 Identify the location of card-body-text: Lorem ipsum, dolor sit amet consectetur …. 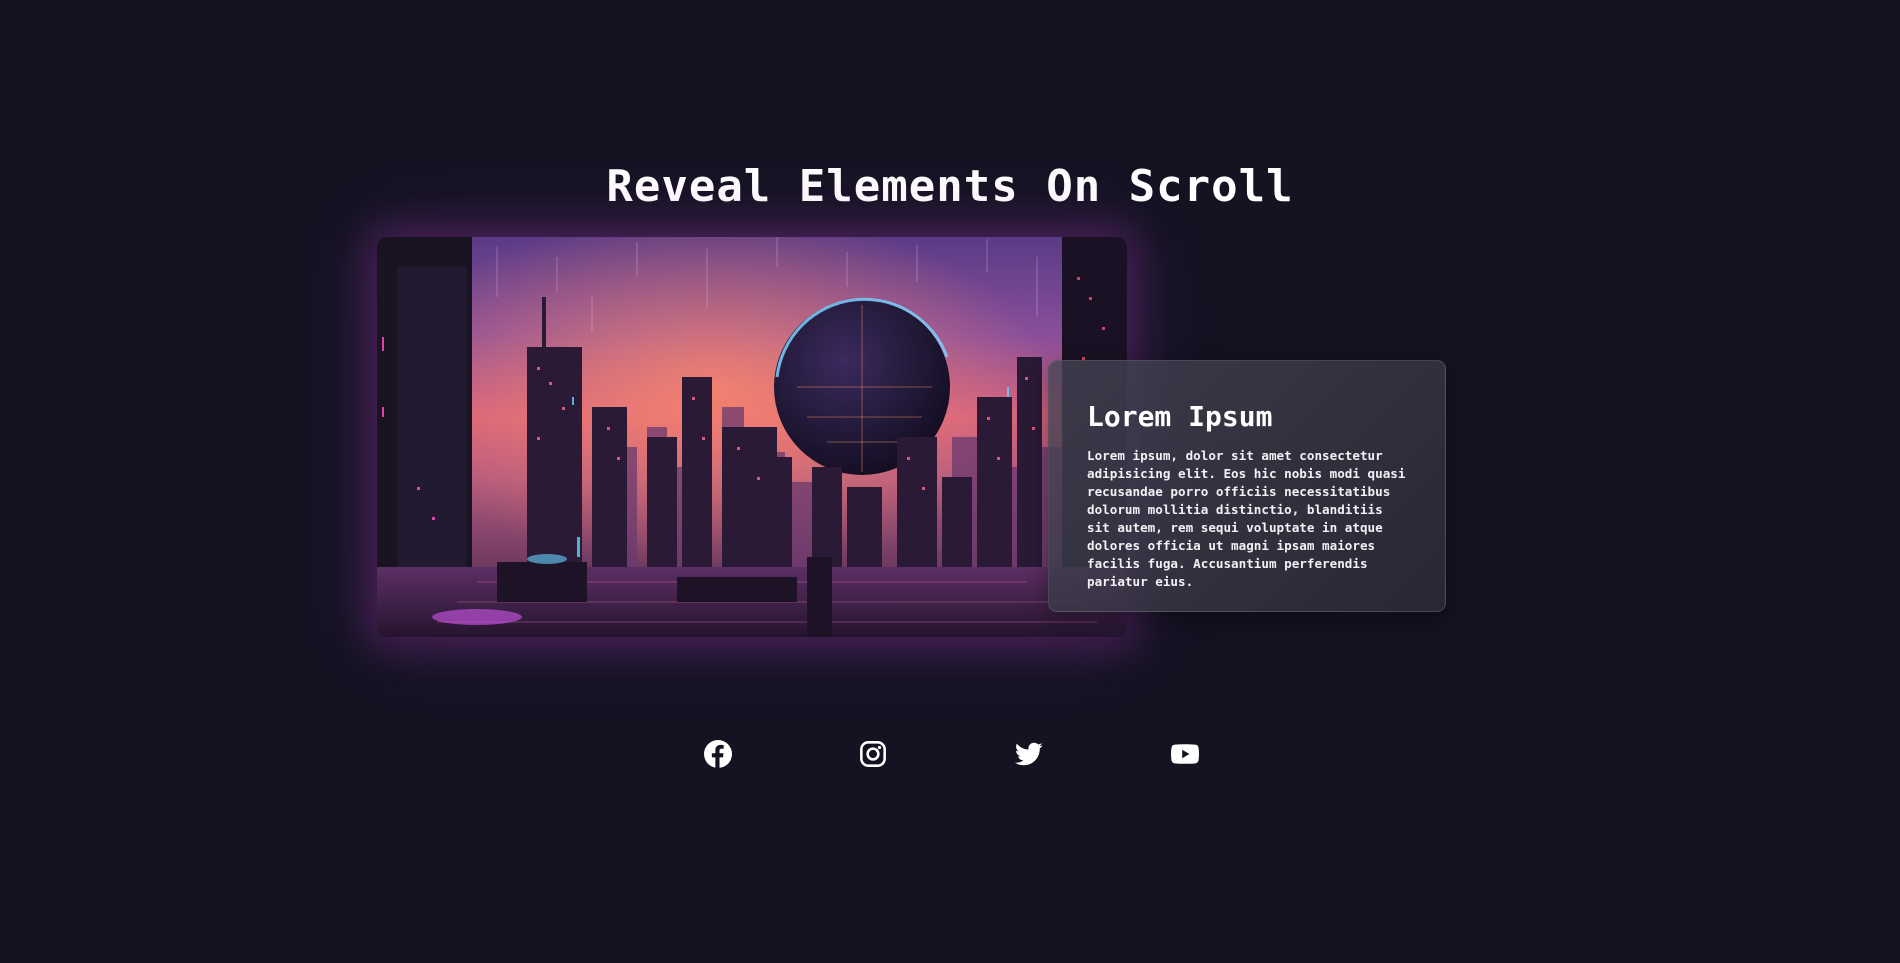
(1246, 518).